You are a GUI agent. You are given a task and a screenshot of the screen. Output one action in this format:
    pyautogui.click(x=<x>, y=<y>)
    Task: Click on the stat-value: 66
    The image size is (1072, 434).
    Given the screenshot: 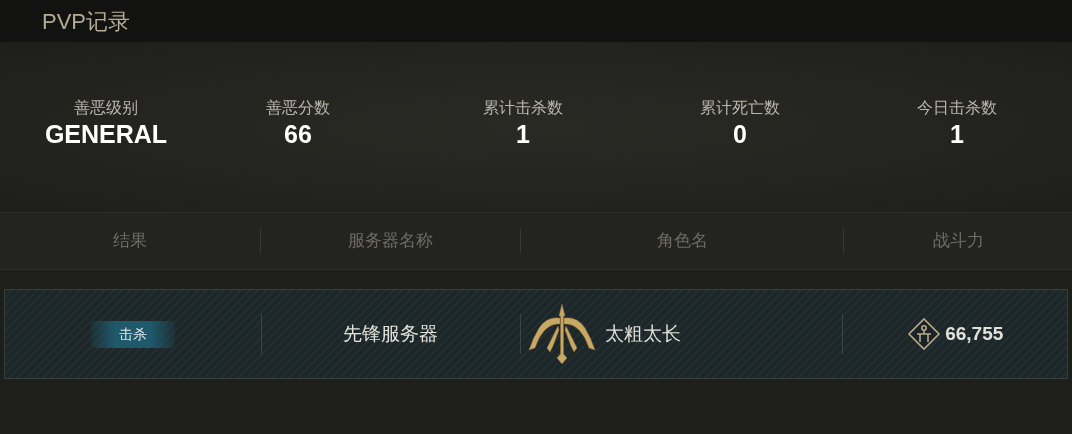 What is the action you would take?
    pyautogui.click(x=298, y=134)
    